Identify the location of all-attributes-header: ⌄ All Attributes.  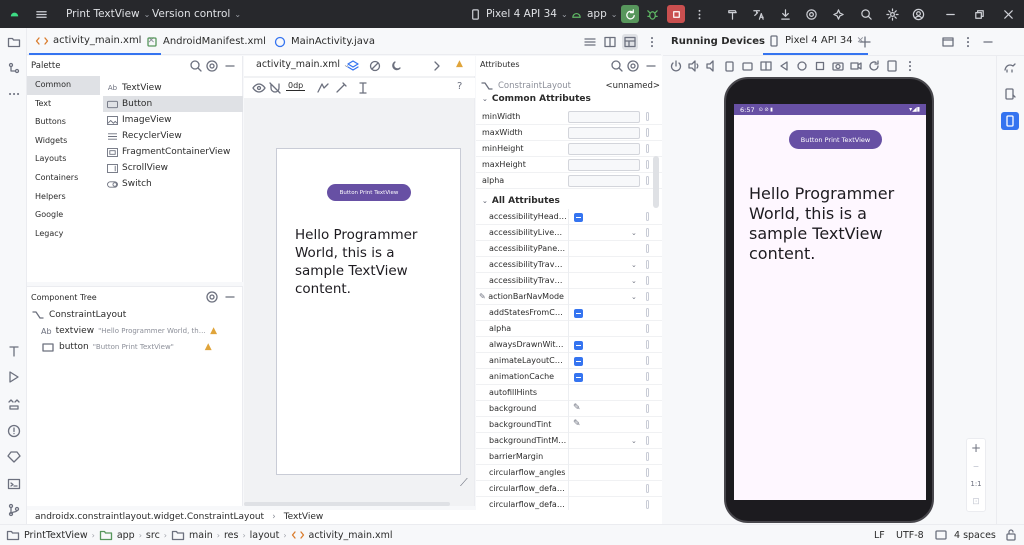
(569, 200).